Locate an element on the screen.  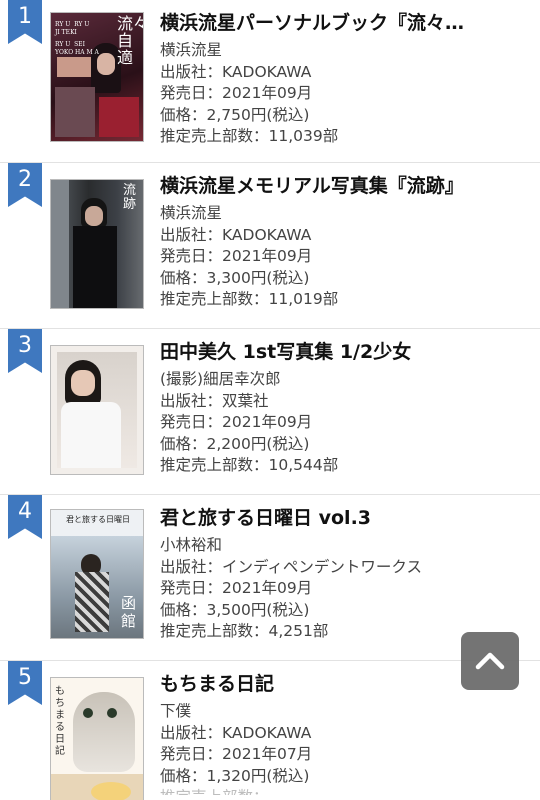
rank-badge: 3 is located at coordinates (25, 351).